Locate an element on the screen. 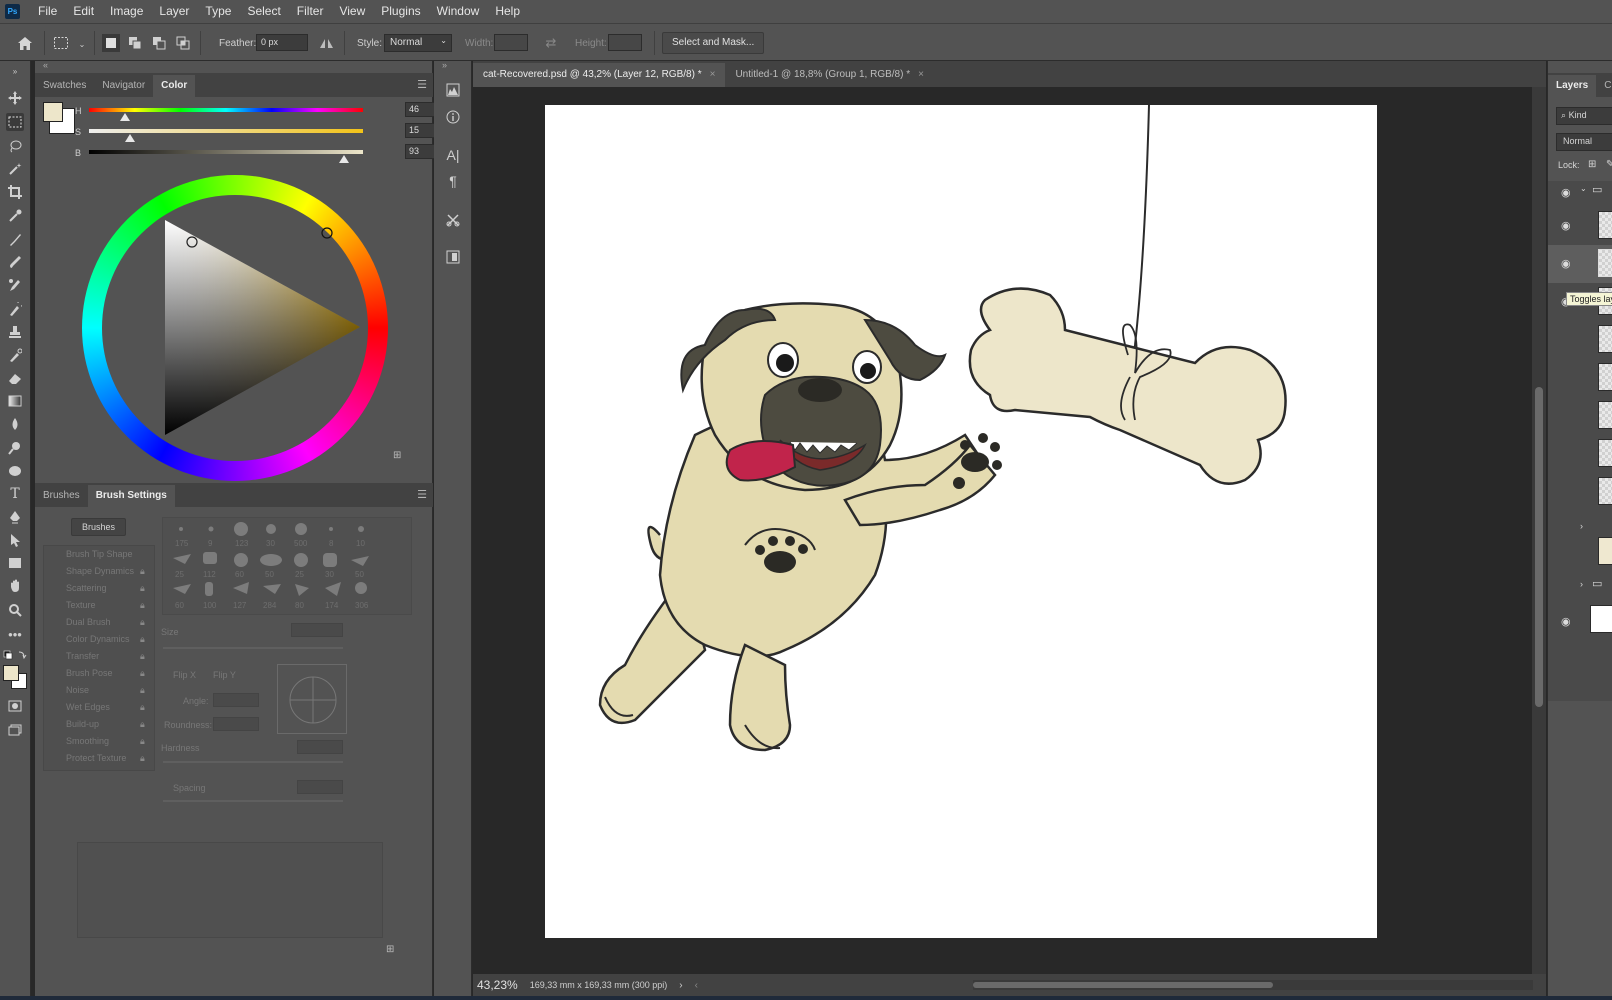  zoom-level: 43,23% is located at coordinates (497, 985).